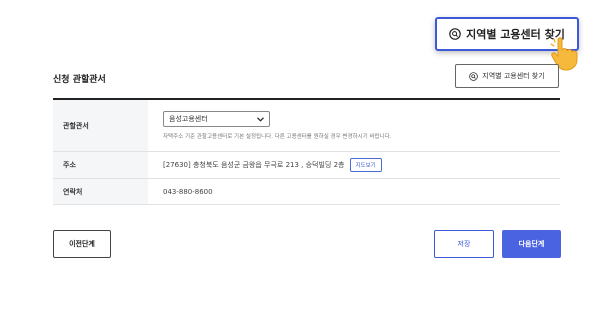 This screenshot has height=316, width=600. Describe the element at coordinates (188, 119) in the screenshot. I see `office-select-value: 음성고용센터` at that location.